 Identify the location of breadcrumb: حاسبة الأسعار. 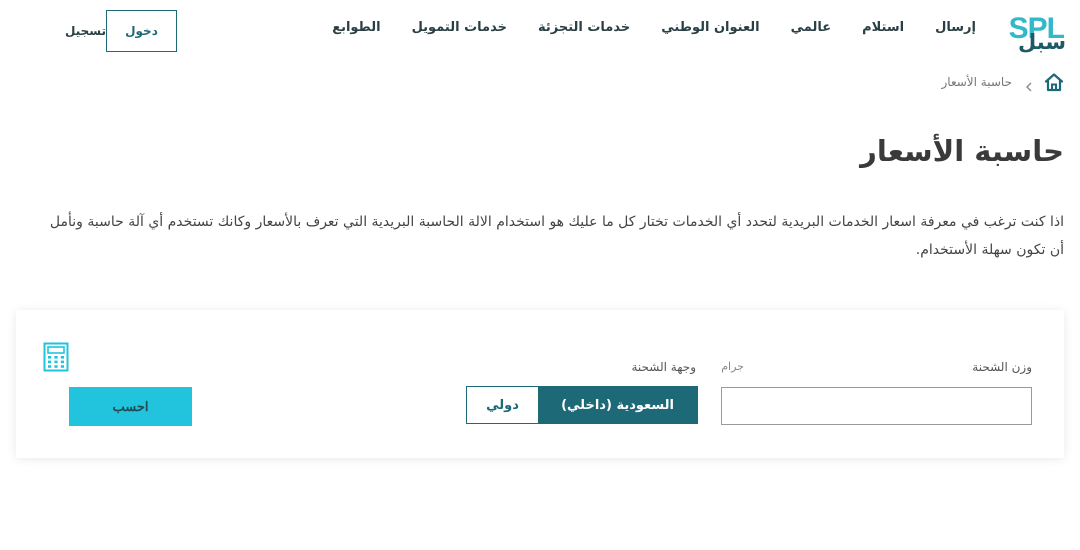
(1003, 82).